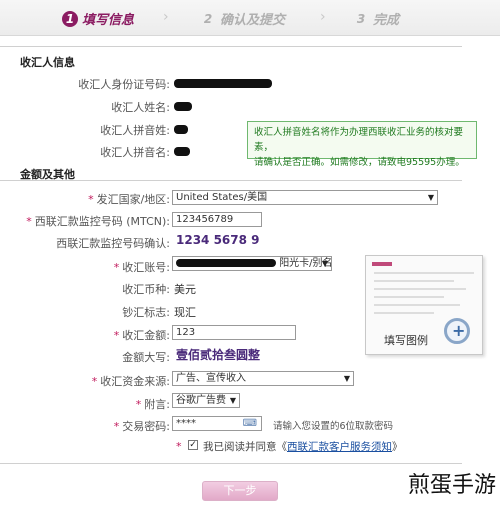  What do you see at coordinates (186, 423) in the screenshot?
I see `password-value: ****` at bounding box center [186, 423].